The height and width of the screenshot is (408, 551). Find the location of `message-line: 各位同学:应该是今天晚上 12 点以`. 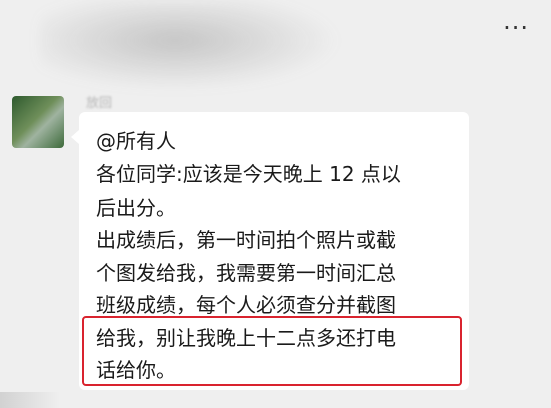

message-line: 各位同学:应该是今天晚上 12 点以 is located at coordinates (248, 174).